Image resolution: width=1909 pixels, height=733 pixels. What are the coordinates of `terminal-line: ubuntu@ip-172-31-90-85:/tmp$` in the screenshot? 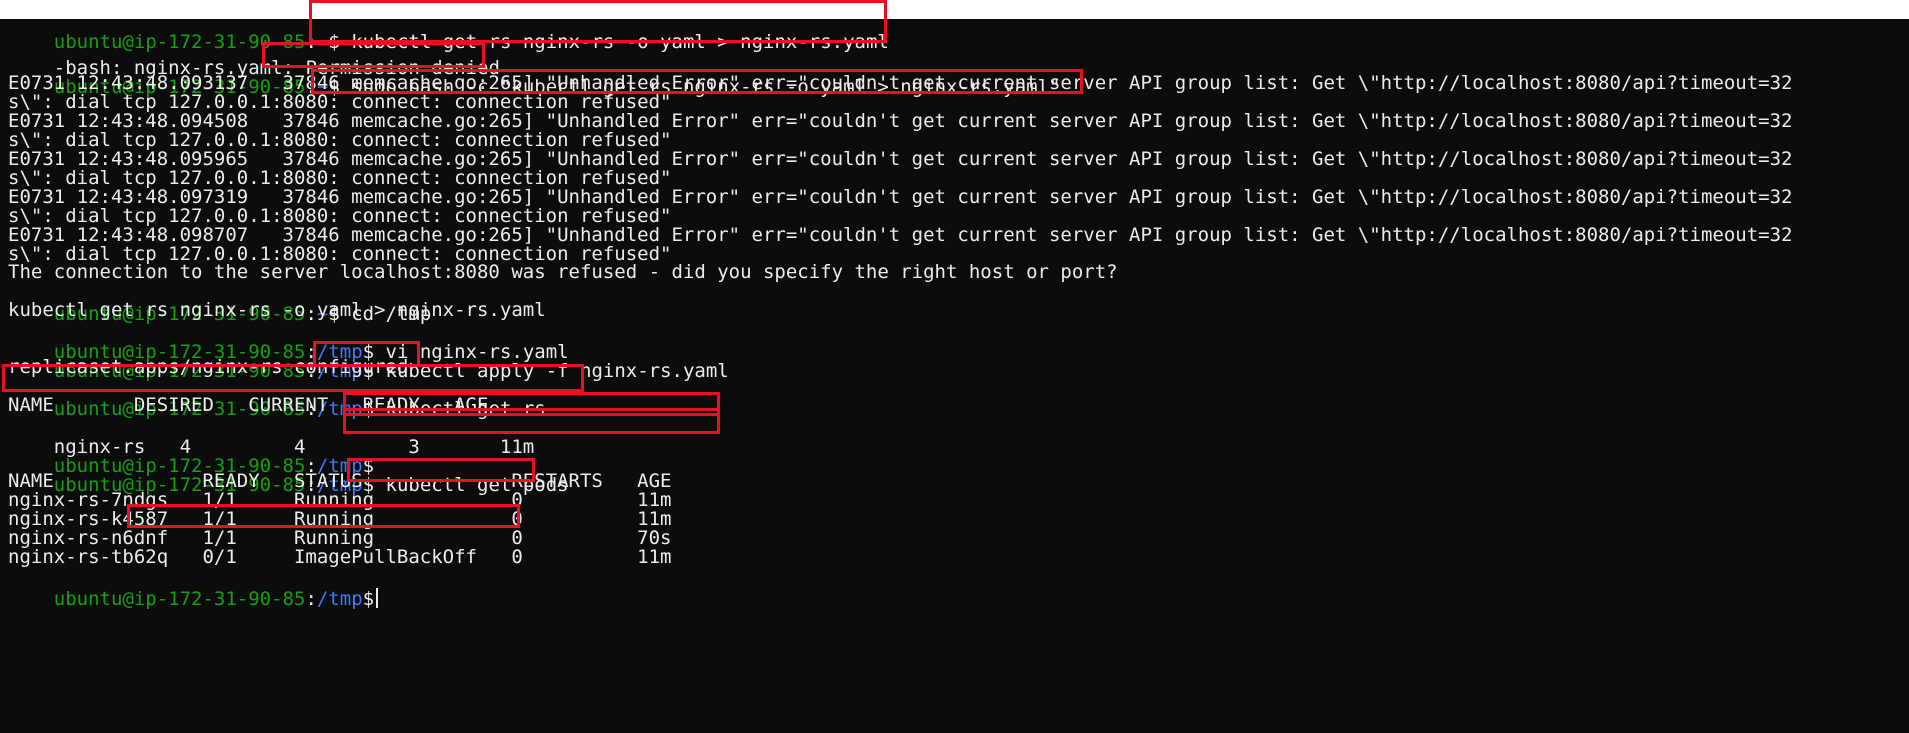 It's located at (193, 587).